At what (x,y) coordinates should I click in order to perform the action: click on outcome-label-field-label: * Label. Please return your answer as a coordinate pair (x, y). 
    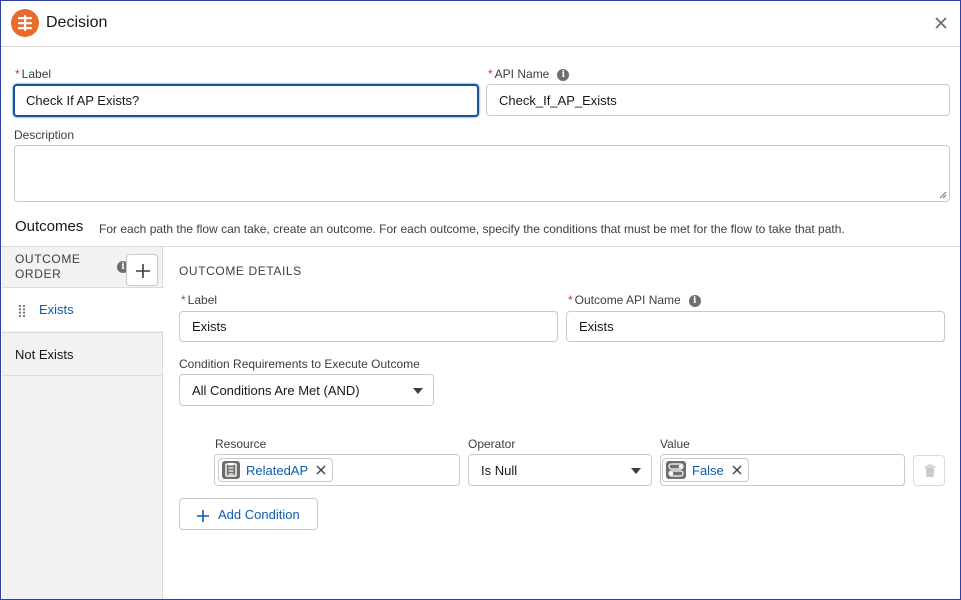
    Looking at the image, I should click on (199, 300).